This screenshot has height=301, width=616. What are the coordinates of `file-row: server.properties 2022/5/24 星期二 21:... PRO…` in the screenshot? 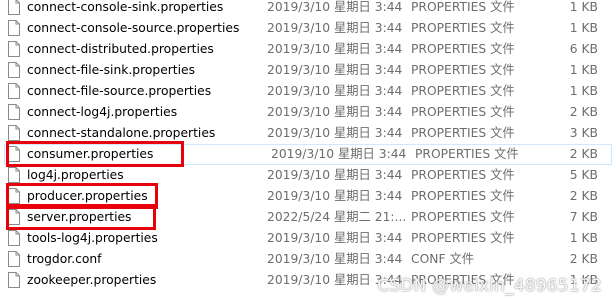 It's located at (308, 217).